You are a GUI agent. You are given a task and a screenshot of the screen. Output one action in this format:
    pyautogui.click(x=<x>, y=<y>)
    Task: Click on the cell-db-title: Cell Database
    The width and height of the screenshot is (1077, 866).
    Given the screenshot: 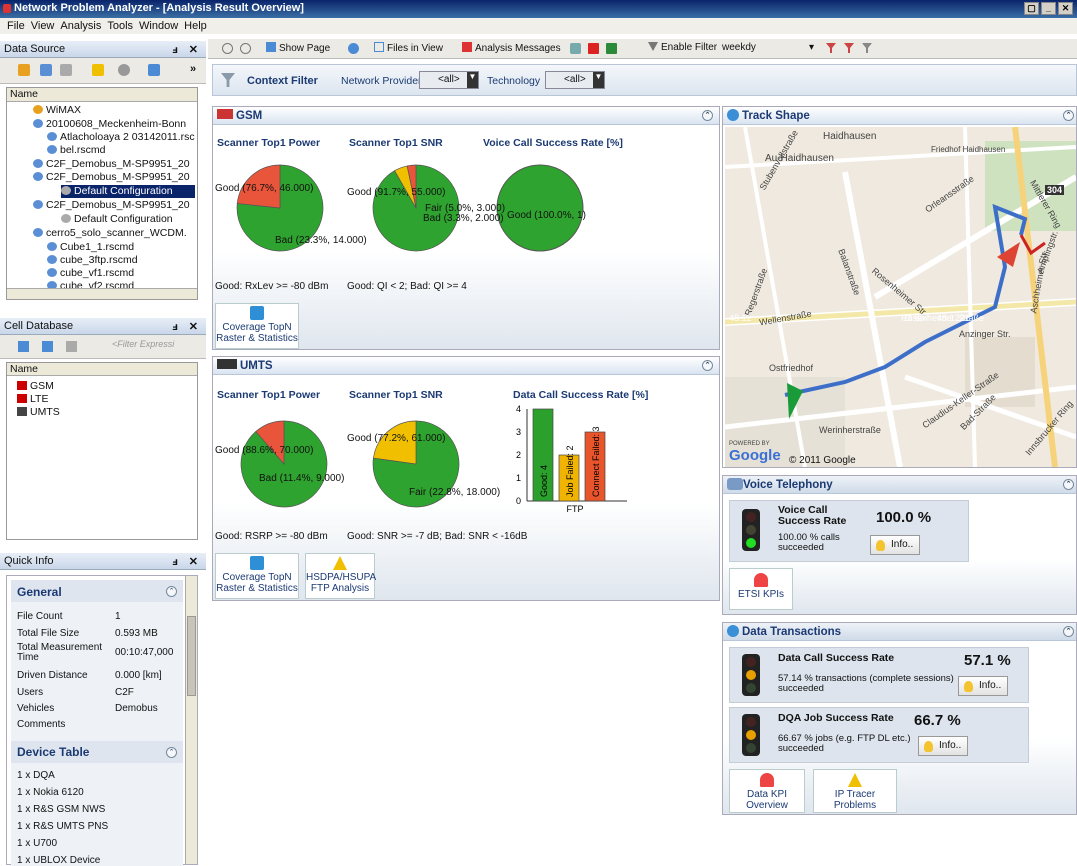 What is the action you would take?
    pyautogui.click(x=39, y=326)
    